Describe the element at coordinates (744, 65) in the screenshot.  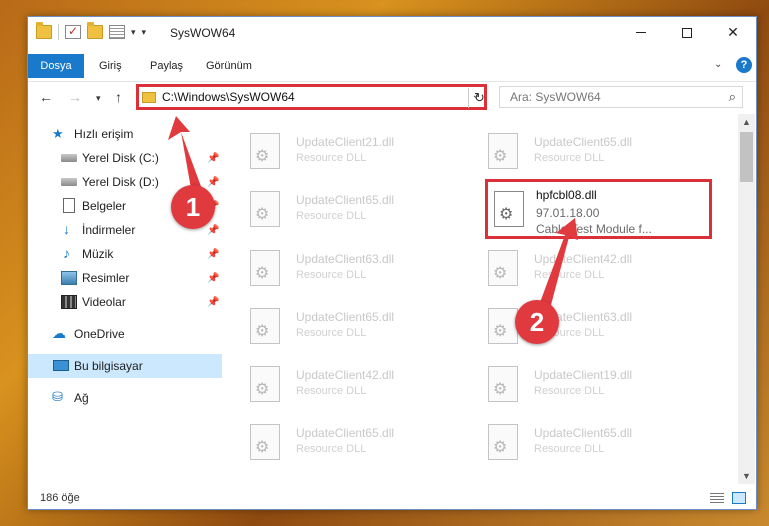
I see `help-icon: ?` at that location.